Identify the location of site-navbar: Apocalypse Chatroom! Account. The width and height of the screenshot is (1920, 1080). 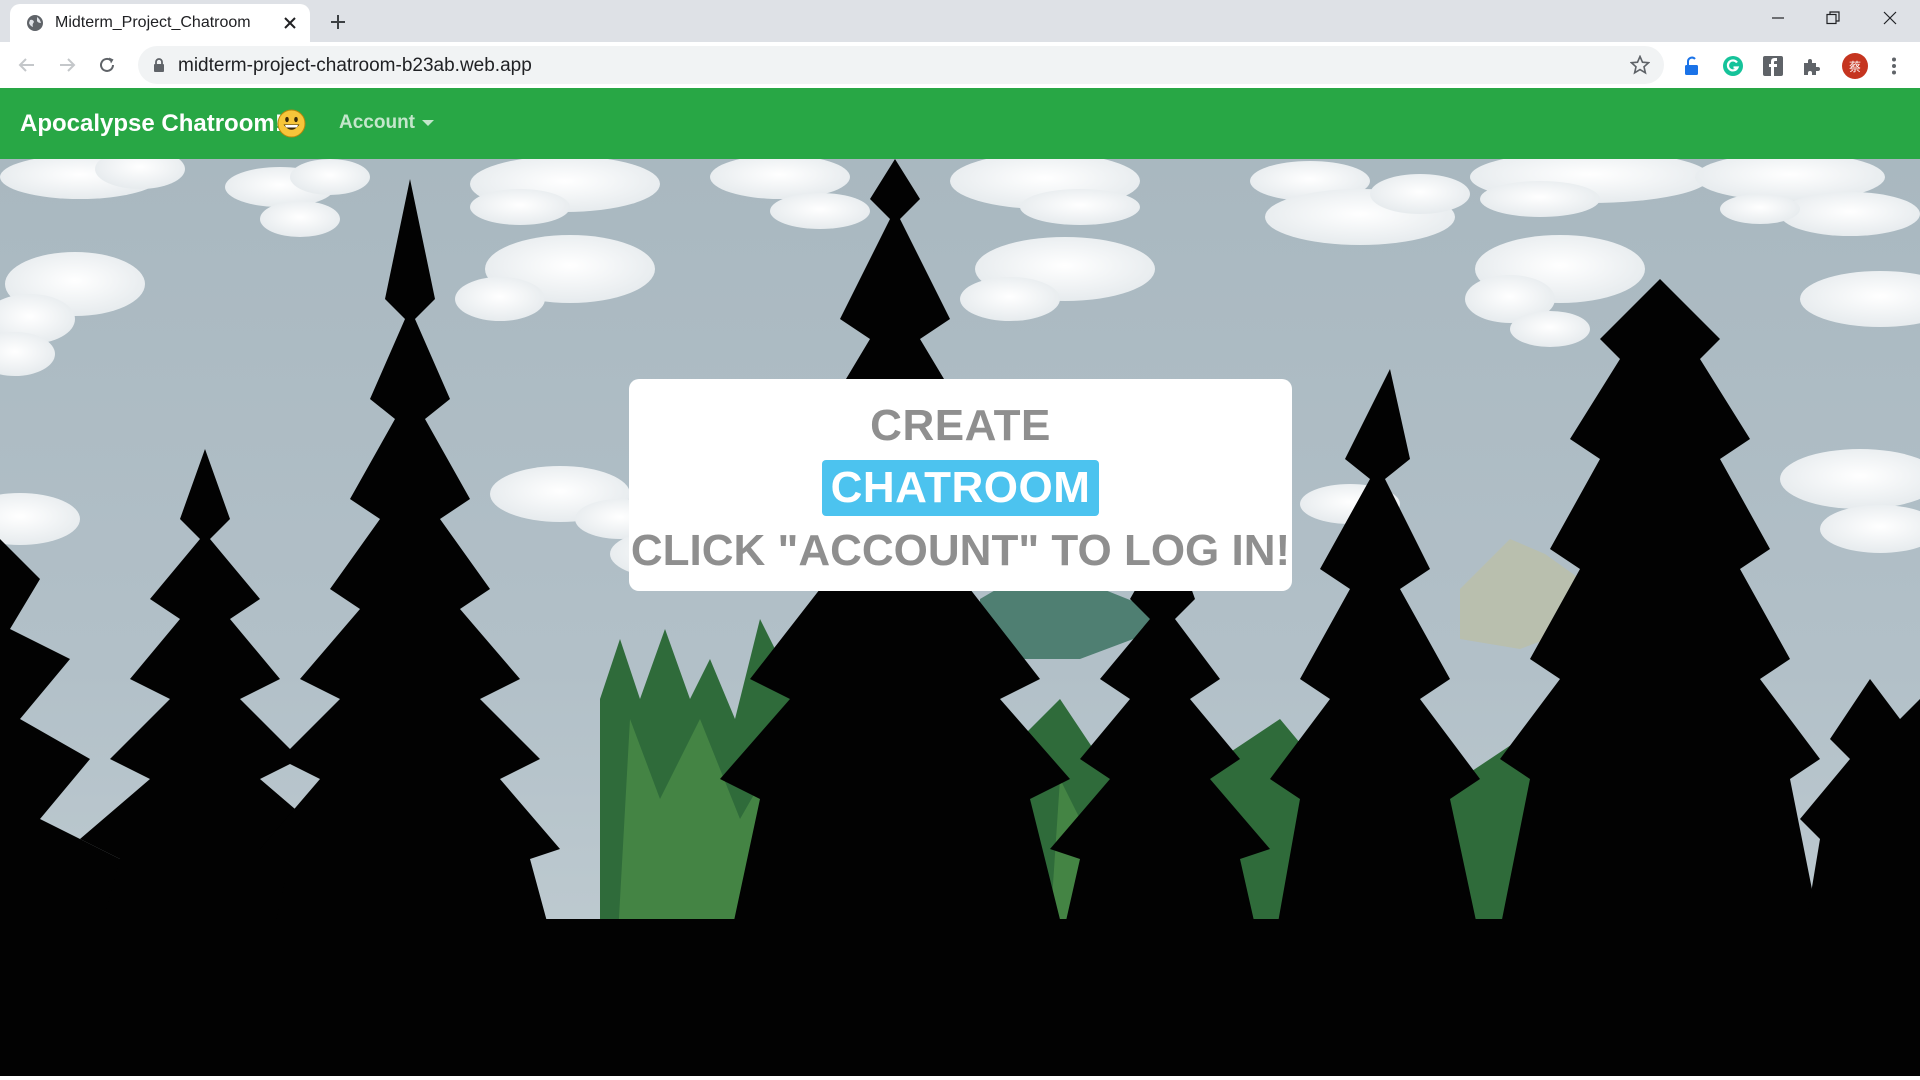
(960, 123).